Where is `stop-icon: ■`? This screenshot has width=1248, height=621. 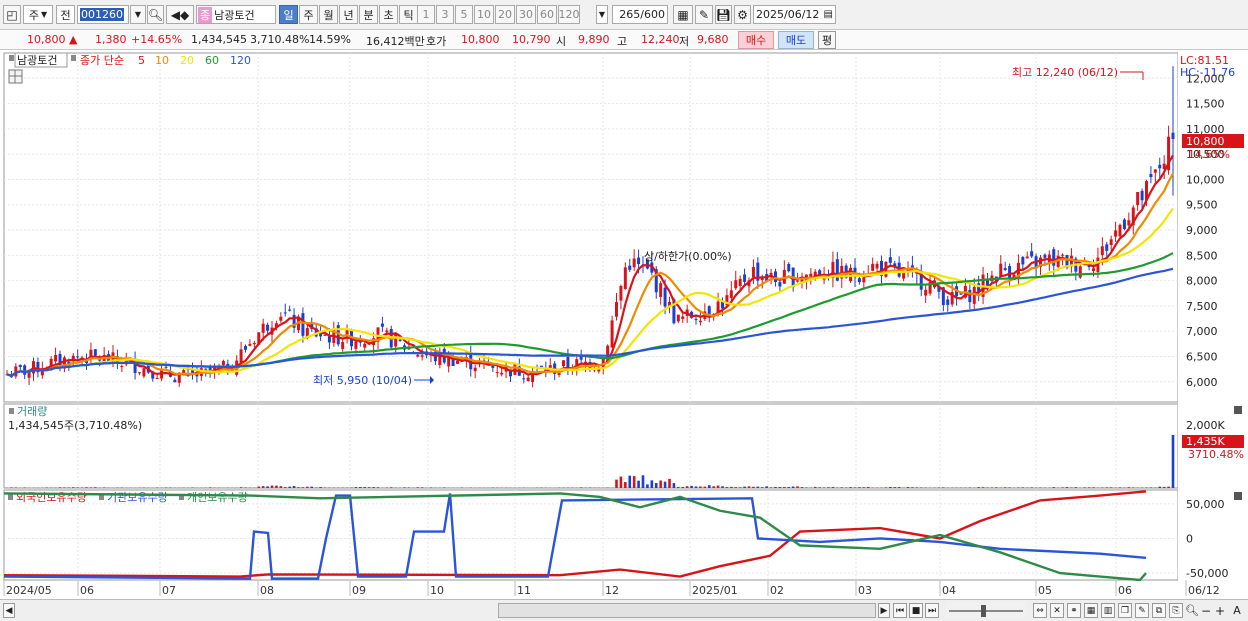
stop-icon: ■ is located at coordinates (916, 610).